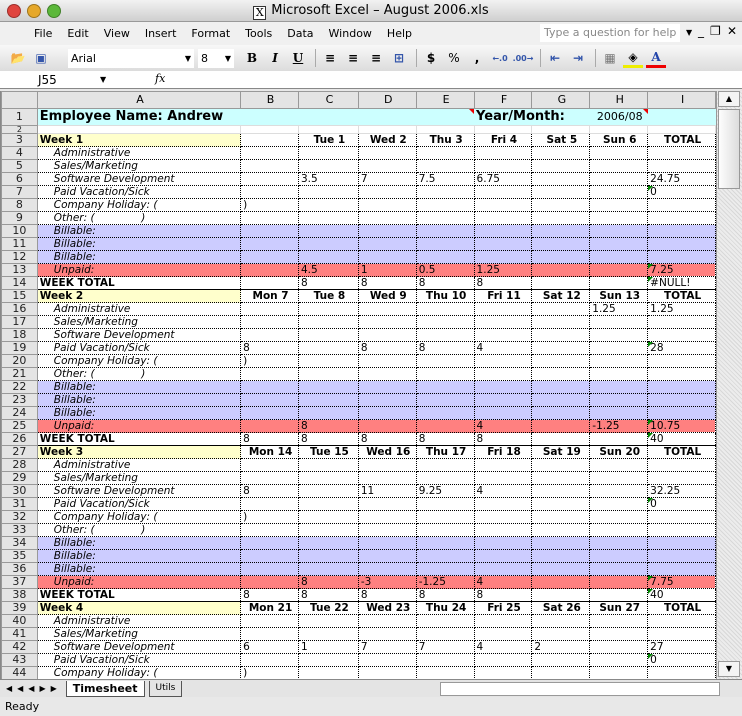  Describe the element at coordinates (580, 689) in the screenshot. I see `horizontal-scrollbar` at that location.